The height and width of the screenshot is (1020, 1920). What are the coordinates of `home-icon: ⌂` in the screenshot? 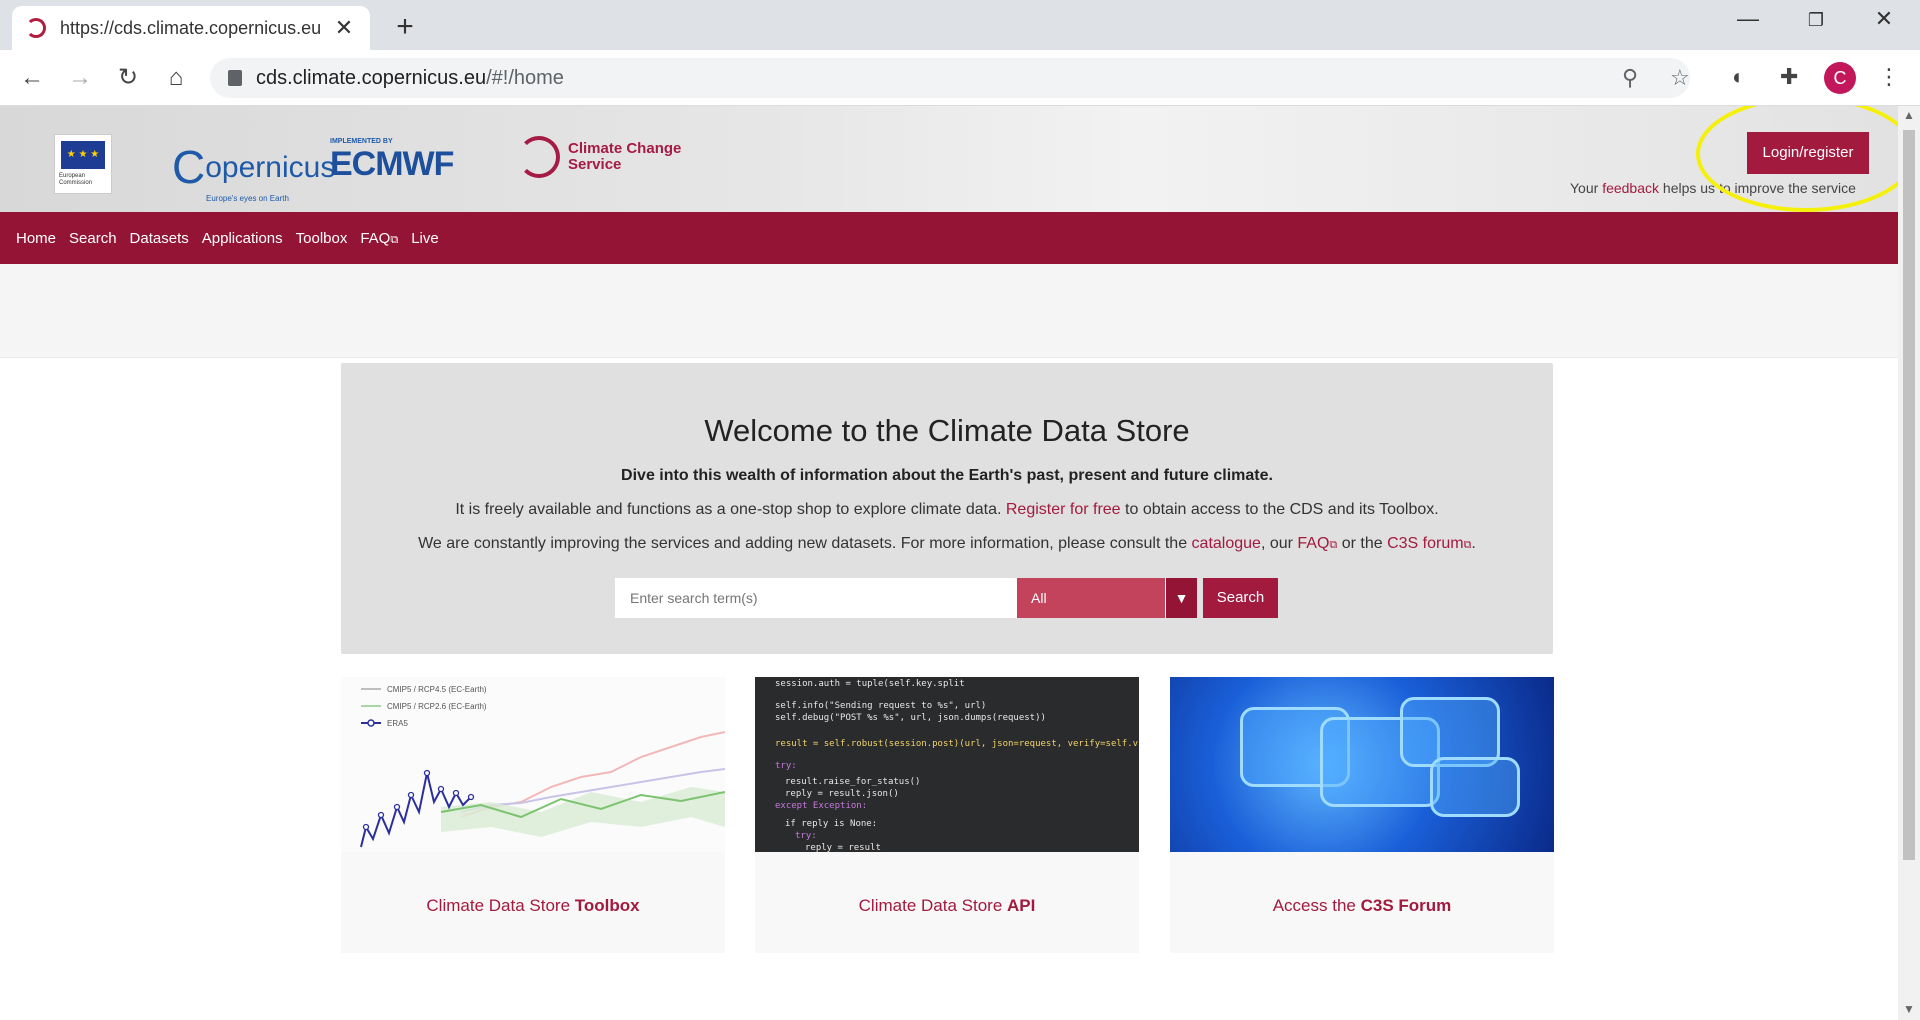 It's located at (176, 78).